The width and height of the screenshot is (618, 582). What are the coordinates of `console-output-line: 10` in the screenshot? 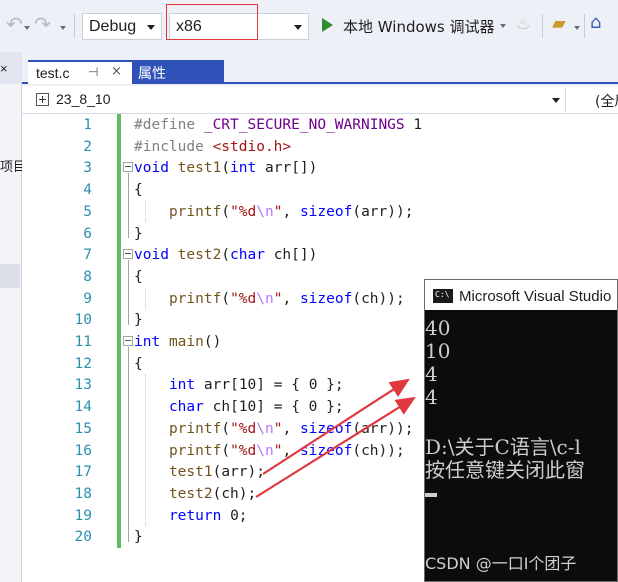 It's located at (438, 351).